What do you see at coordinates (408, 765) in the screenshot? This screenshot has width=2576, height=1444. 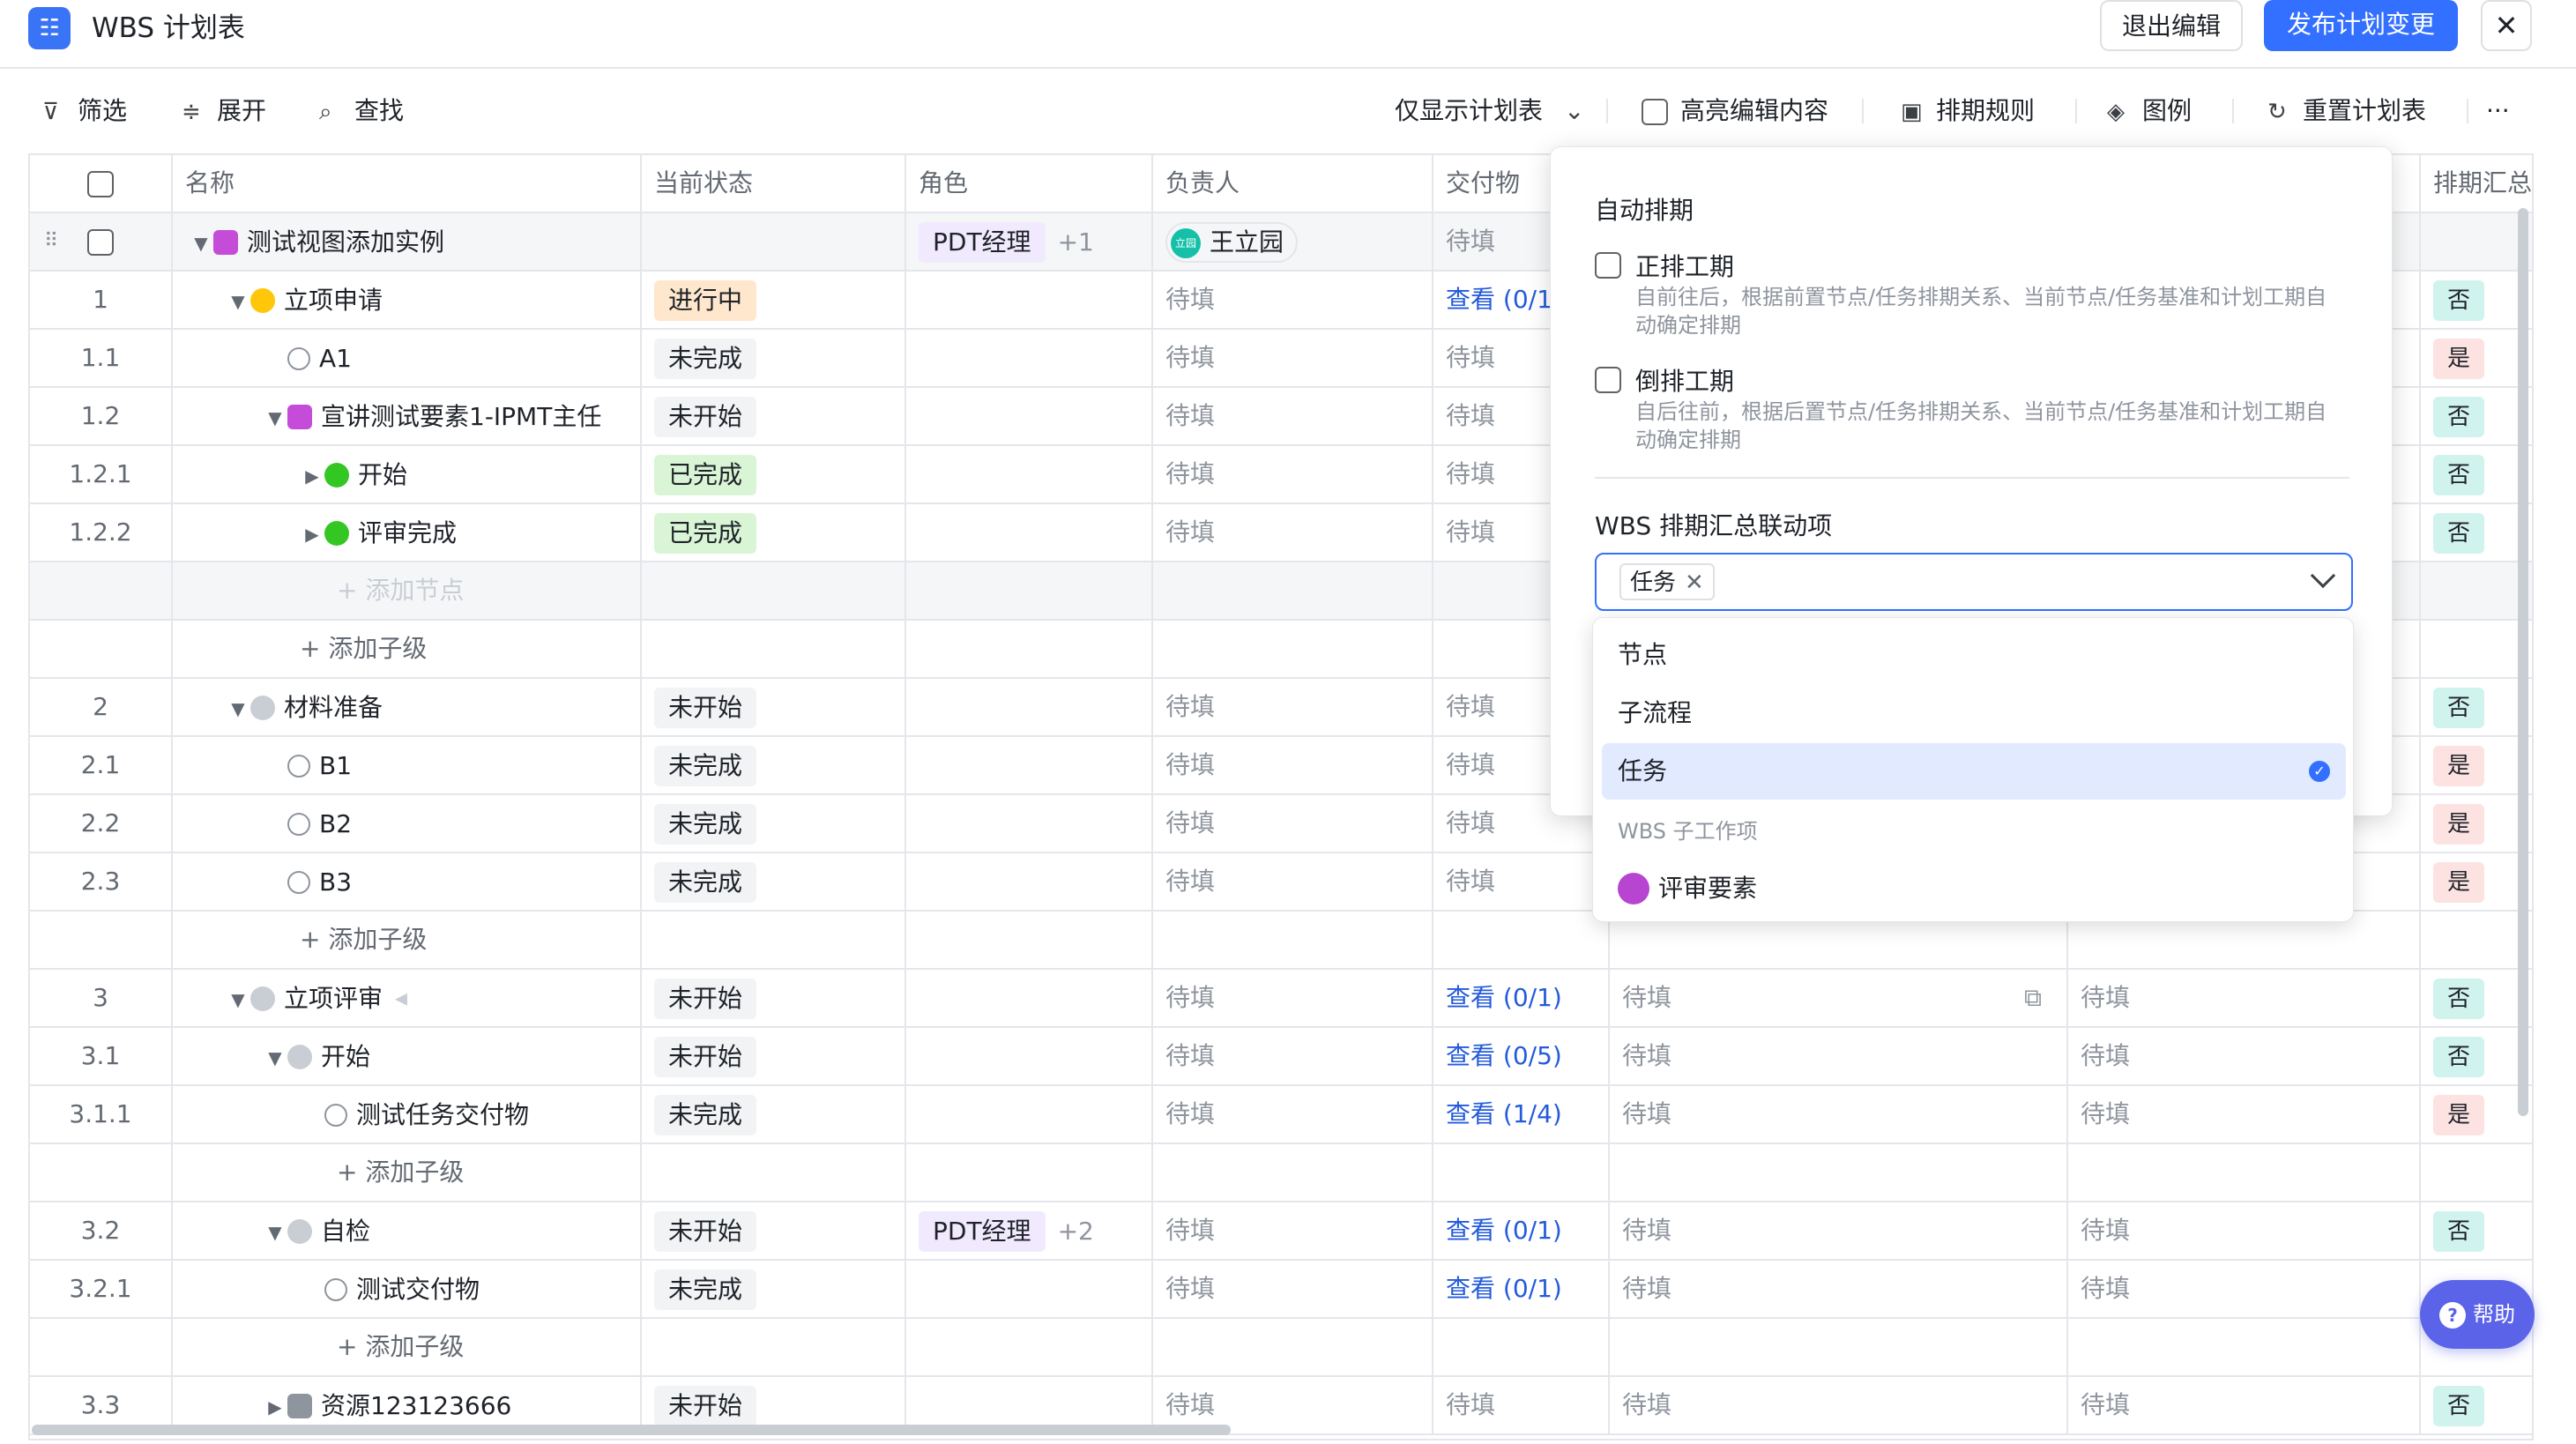 I see `name-cell: B1` at bounding box center [408, 765].